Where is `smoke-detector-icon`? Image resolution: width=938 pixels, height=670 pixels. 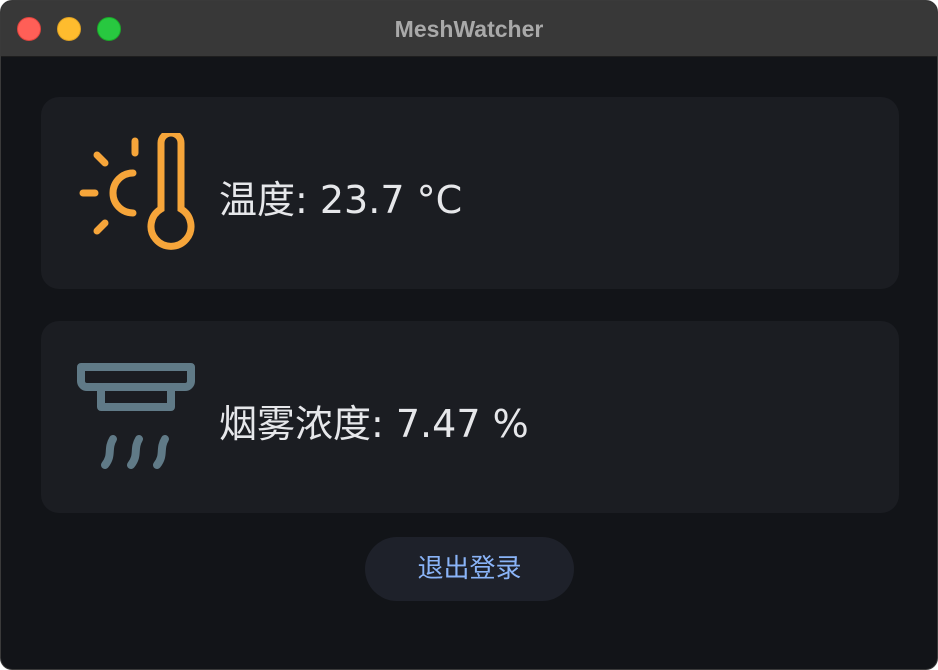
smoke-detector-icon is located at coordinates (136, 416).